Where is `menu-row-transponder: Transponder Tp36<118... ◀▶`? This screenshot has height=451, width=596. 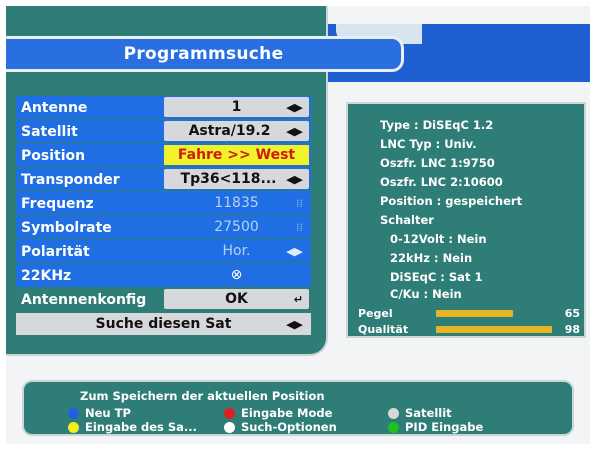
menu-row-transponder: Transponder Tp36<118... ◀▶ is located at coordinates (163, 179).